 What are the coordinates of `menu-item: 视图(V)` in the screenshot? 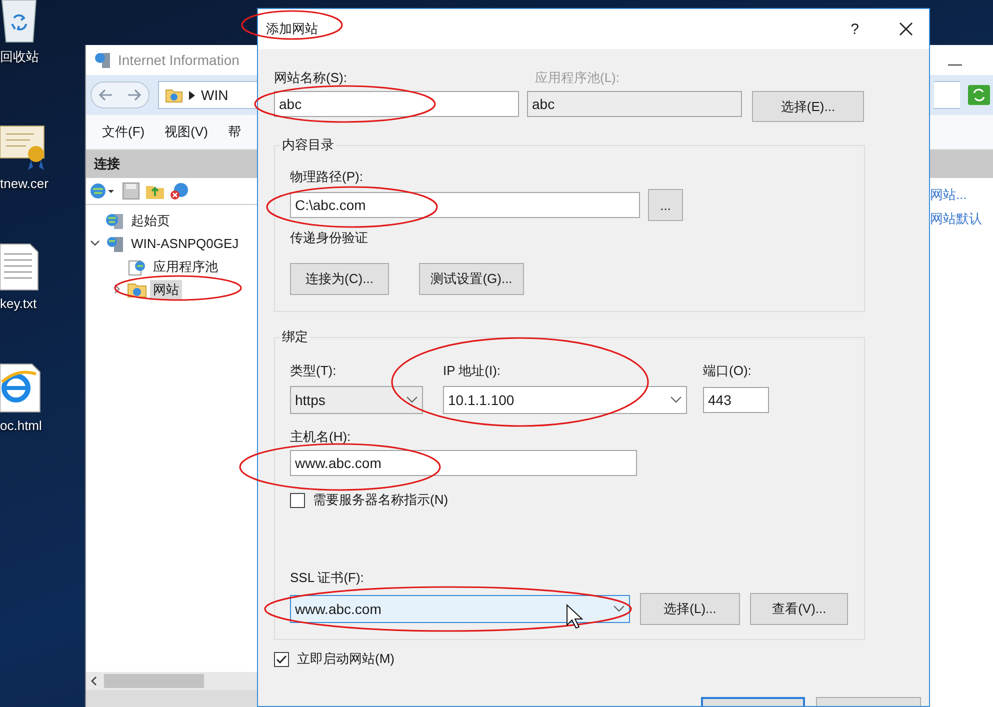 It's located at (186, 132).